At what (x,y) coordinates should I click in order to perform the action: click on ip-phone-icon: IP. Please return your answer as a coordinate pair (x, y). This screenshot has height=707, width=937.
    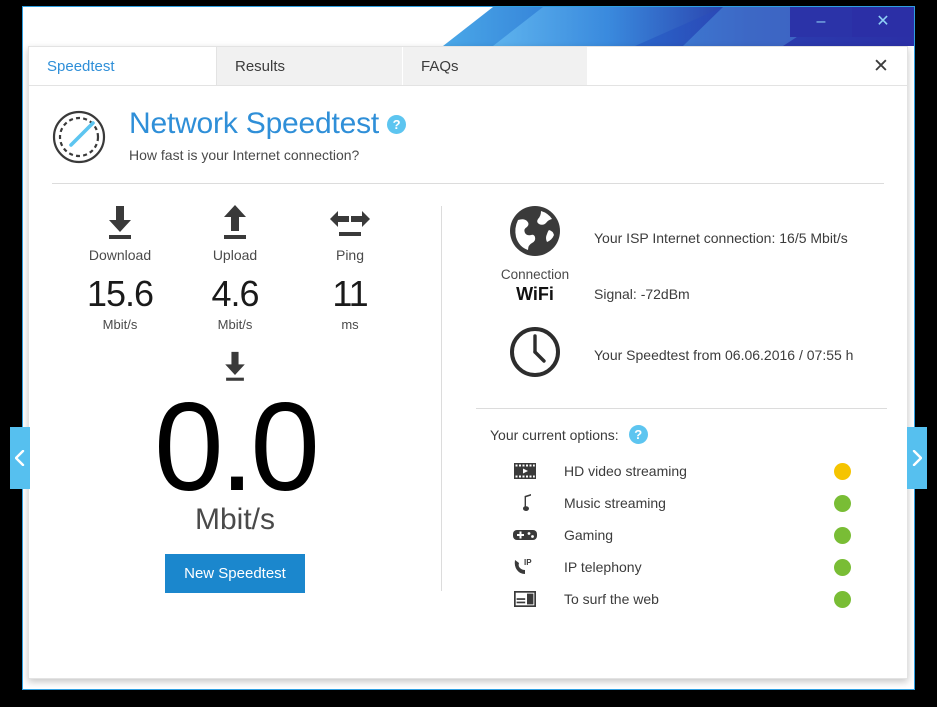
    Looking at the image, I should click on (525, 567).